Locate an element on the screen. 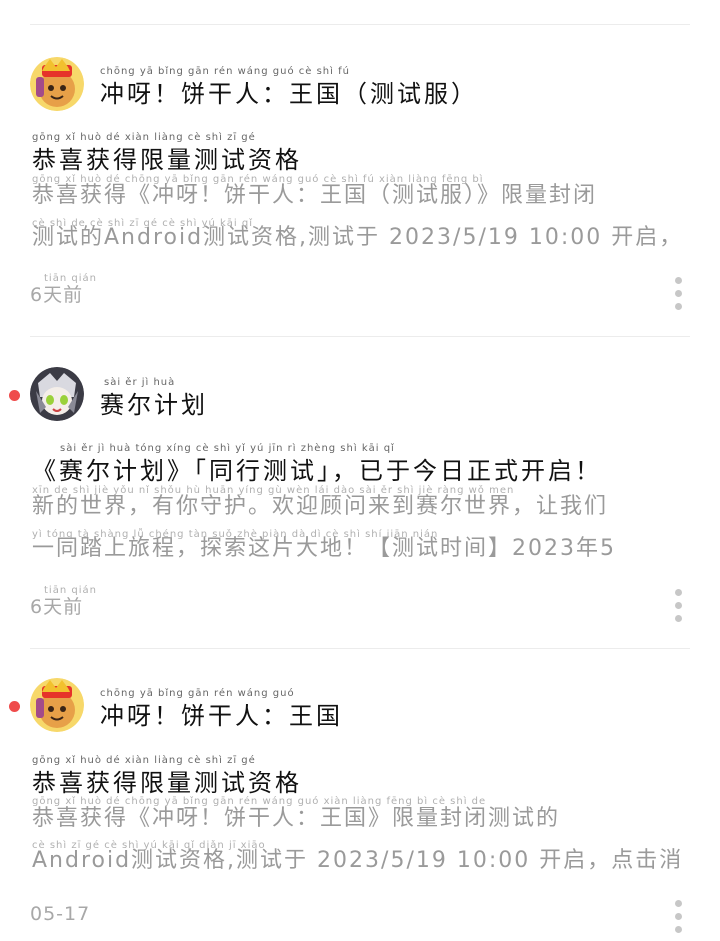 This screenshot has height=941, width=720. desc-line1: 恭喜获得《冲呀！饼干人：王国》限量封闭测试的 is located at coordinates (296, 818).